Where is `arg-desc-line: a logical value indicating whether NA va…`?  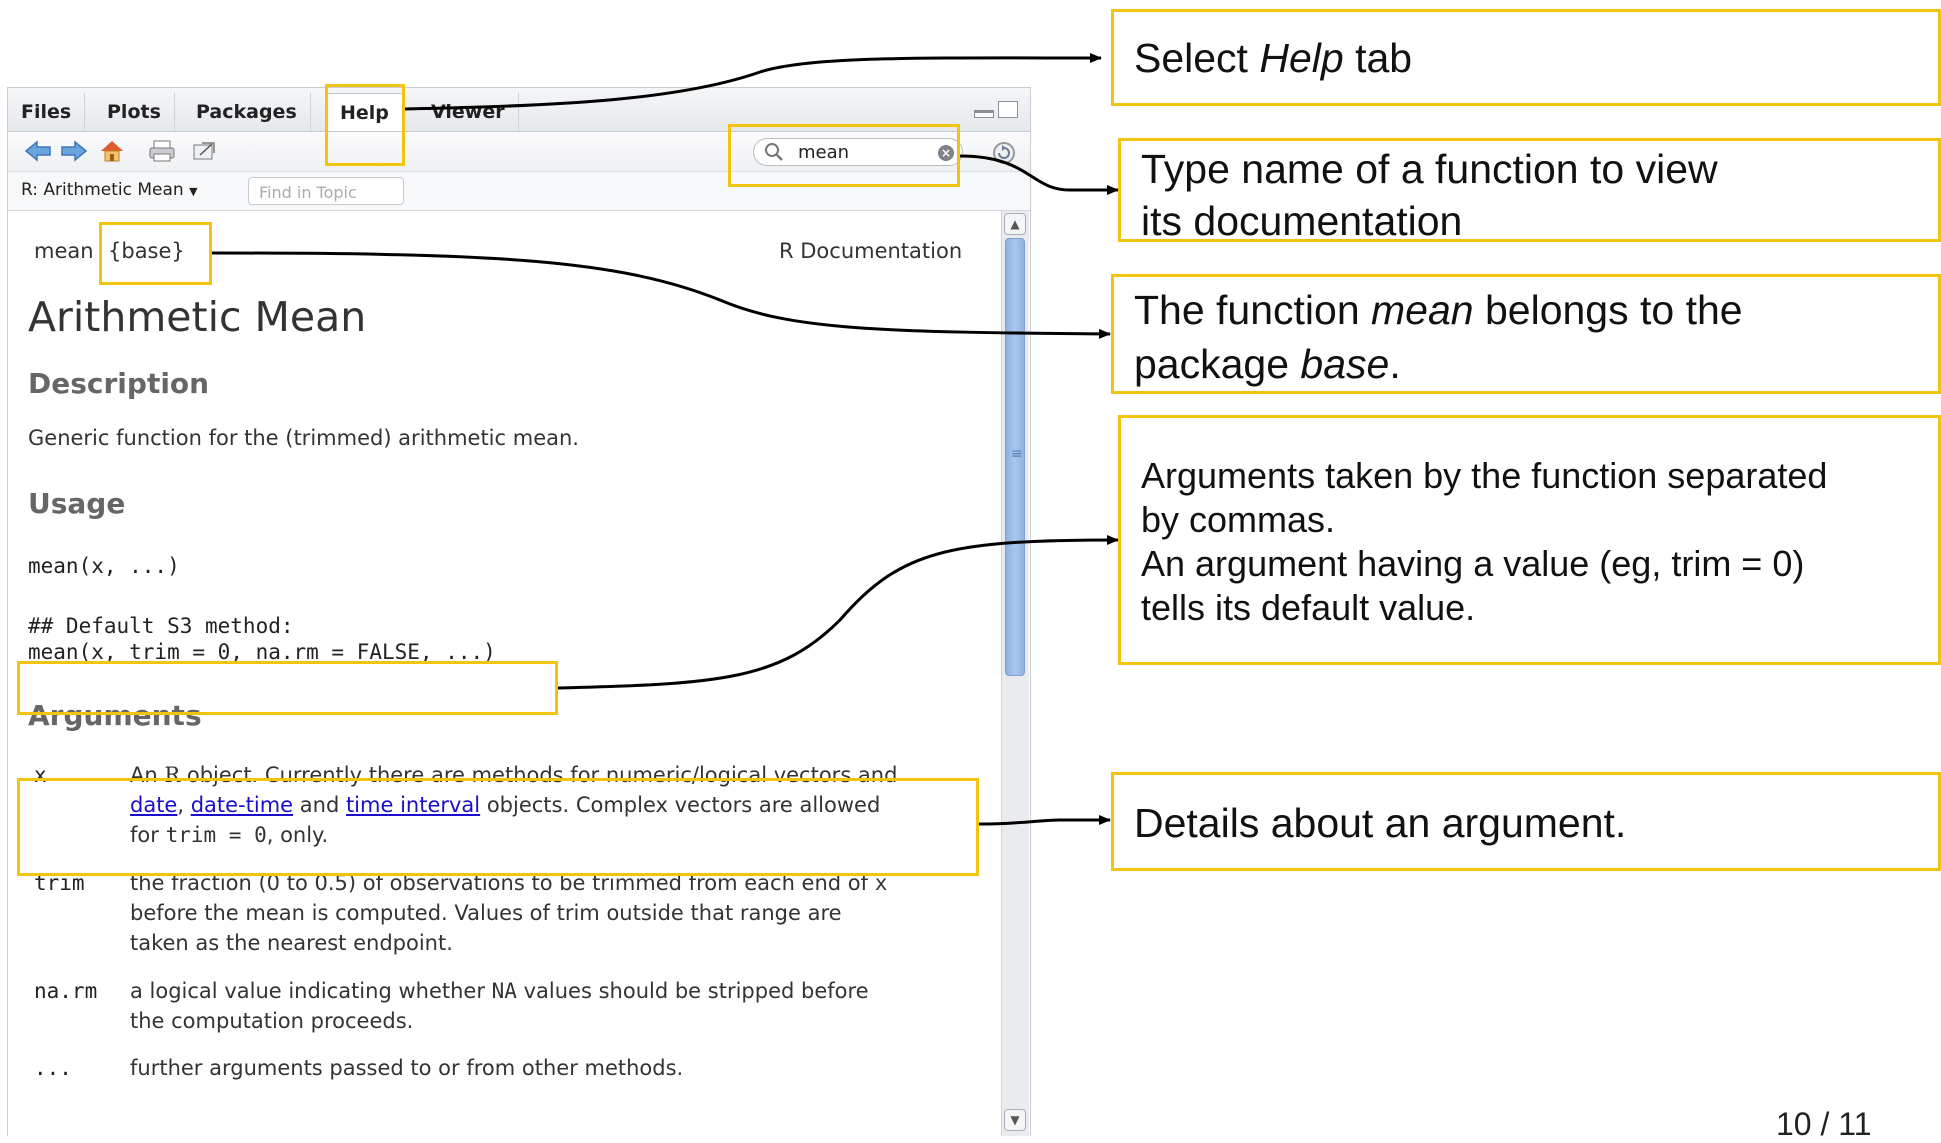
arg-desc-line: a logical value indicating whether NA va… is located at coordinates (499, 991).